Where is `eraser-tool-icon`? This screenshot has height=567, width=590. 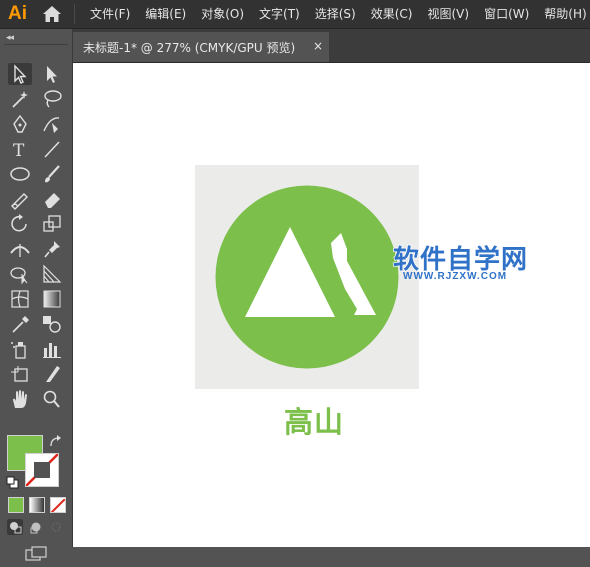 eraser-tool-icon is located at coordinates (52, 199).